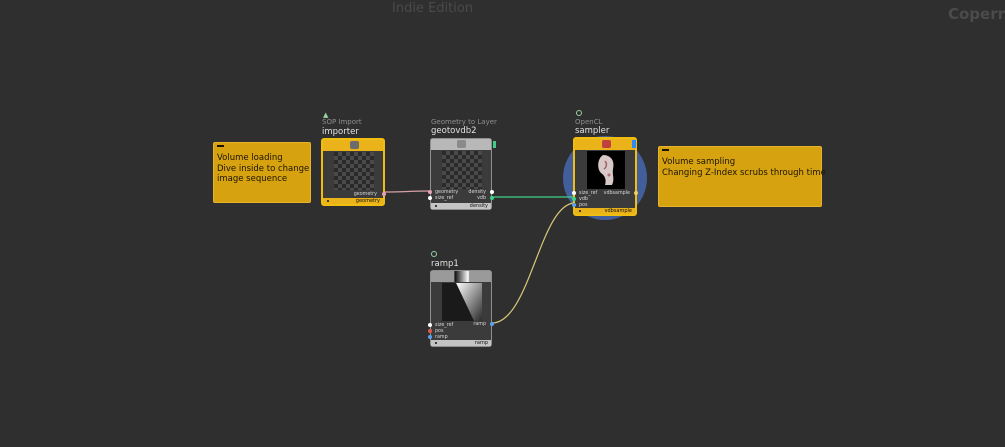 The width and height of the screenshot is (1005, 447). I want to click on output-port-label: density, so click(477, 192).